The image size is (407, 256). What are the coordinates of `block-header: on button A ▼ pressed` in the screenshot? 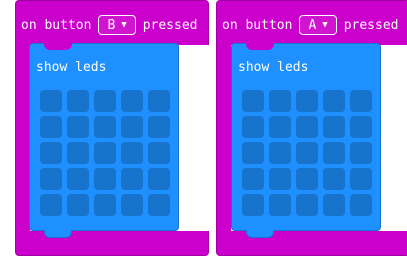 It's located at (310, 25).